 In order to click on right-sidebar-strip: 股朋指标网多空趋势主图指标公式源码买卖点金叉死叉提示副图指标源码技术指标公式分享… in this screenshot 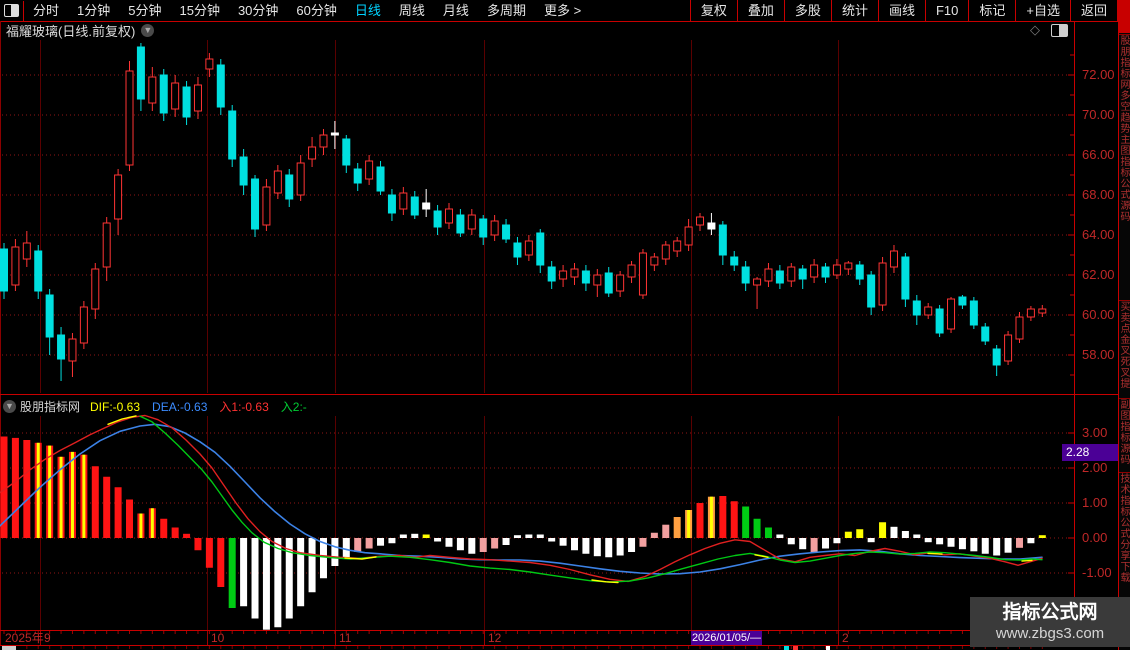, I will do `click(1124, 325)`.